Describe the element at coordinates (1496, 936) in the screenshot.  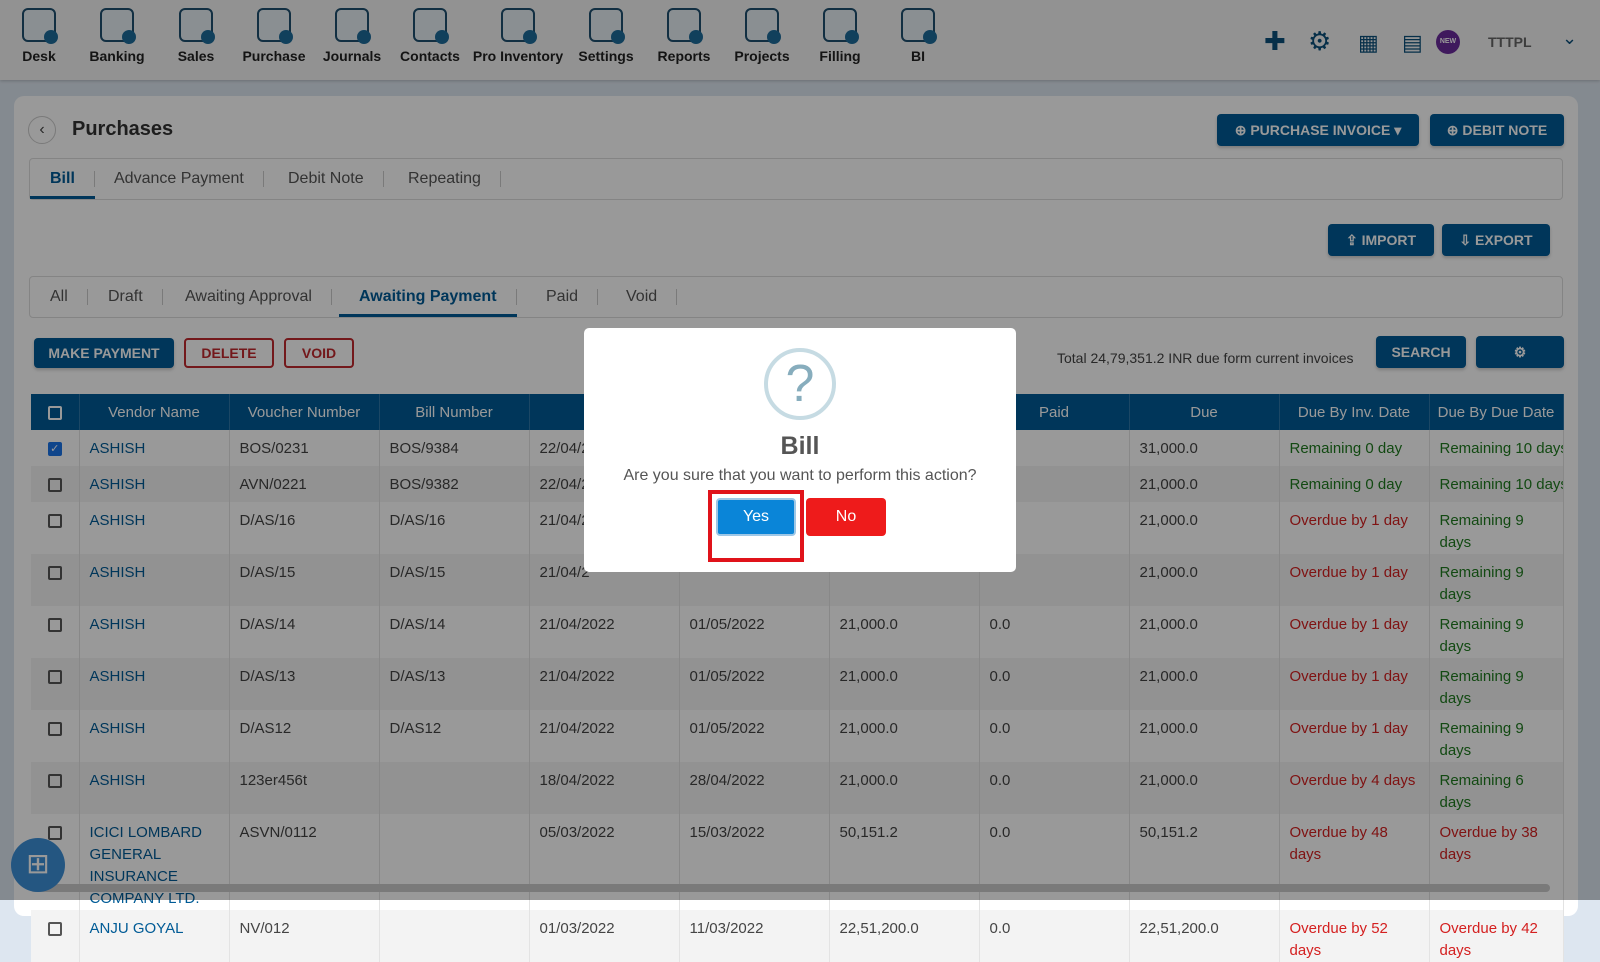
I see `table-cell: Overdue by 42 days` at that location.